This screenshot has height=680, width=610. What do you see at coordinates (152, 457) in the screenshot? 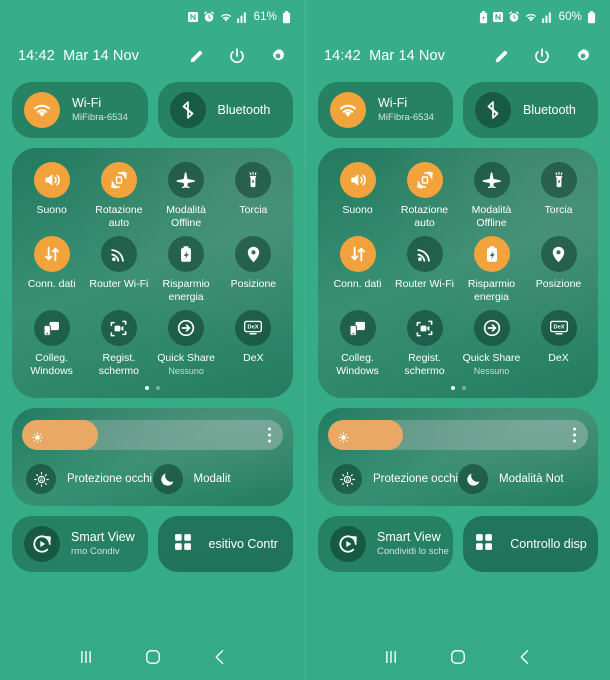
I see `brightness-card: A Protezione occhi Modalit` at bounding box center [152, 457].